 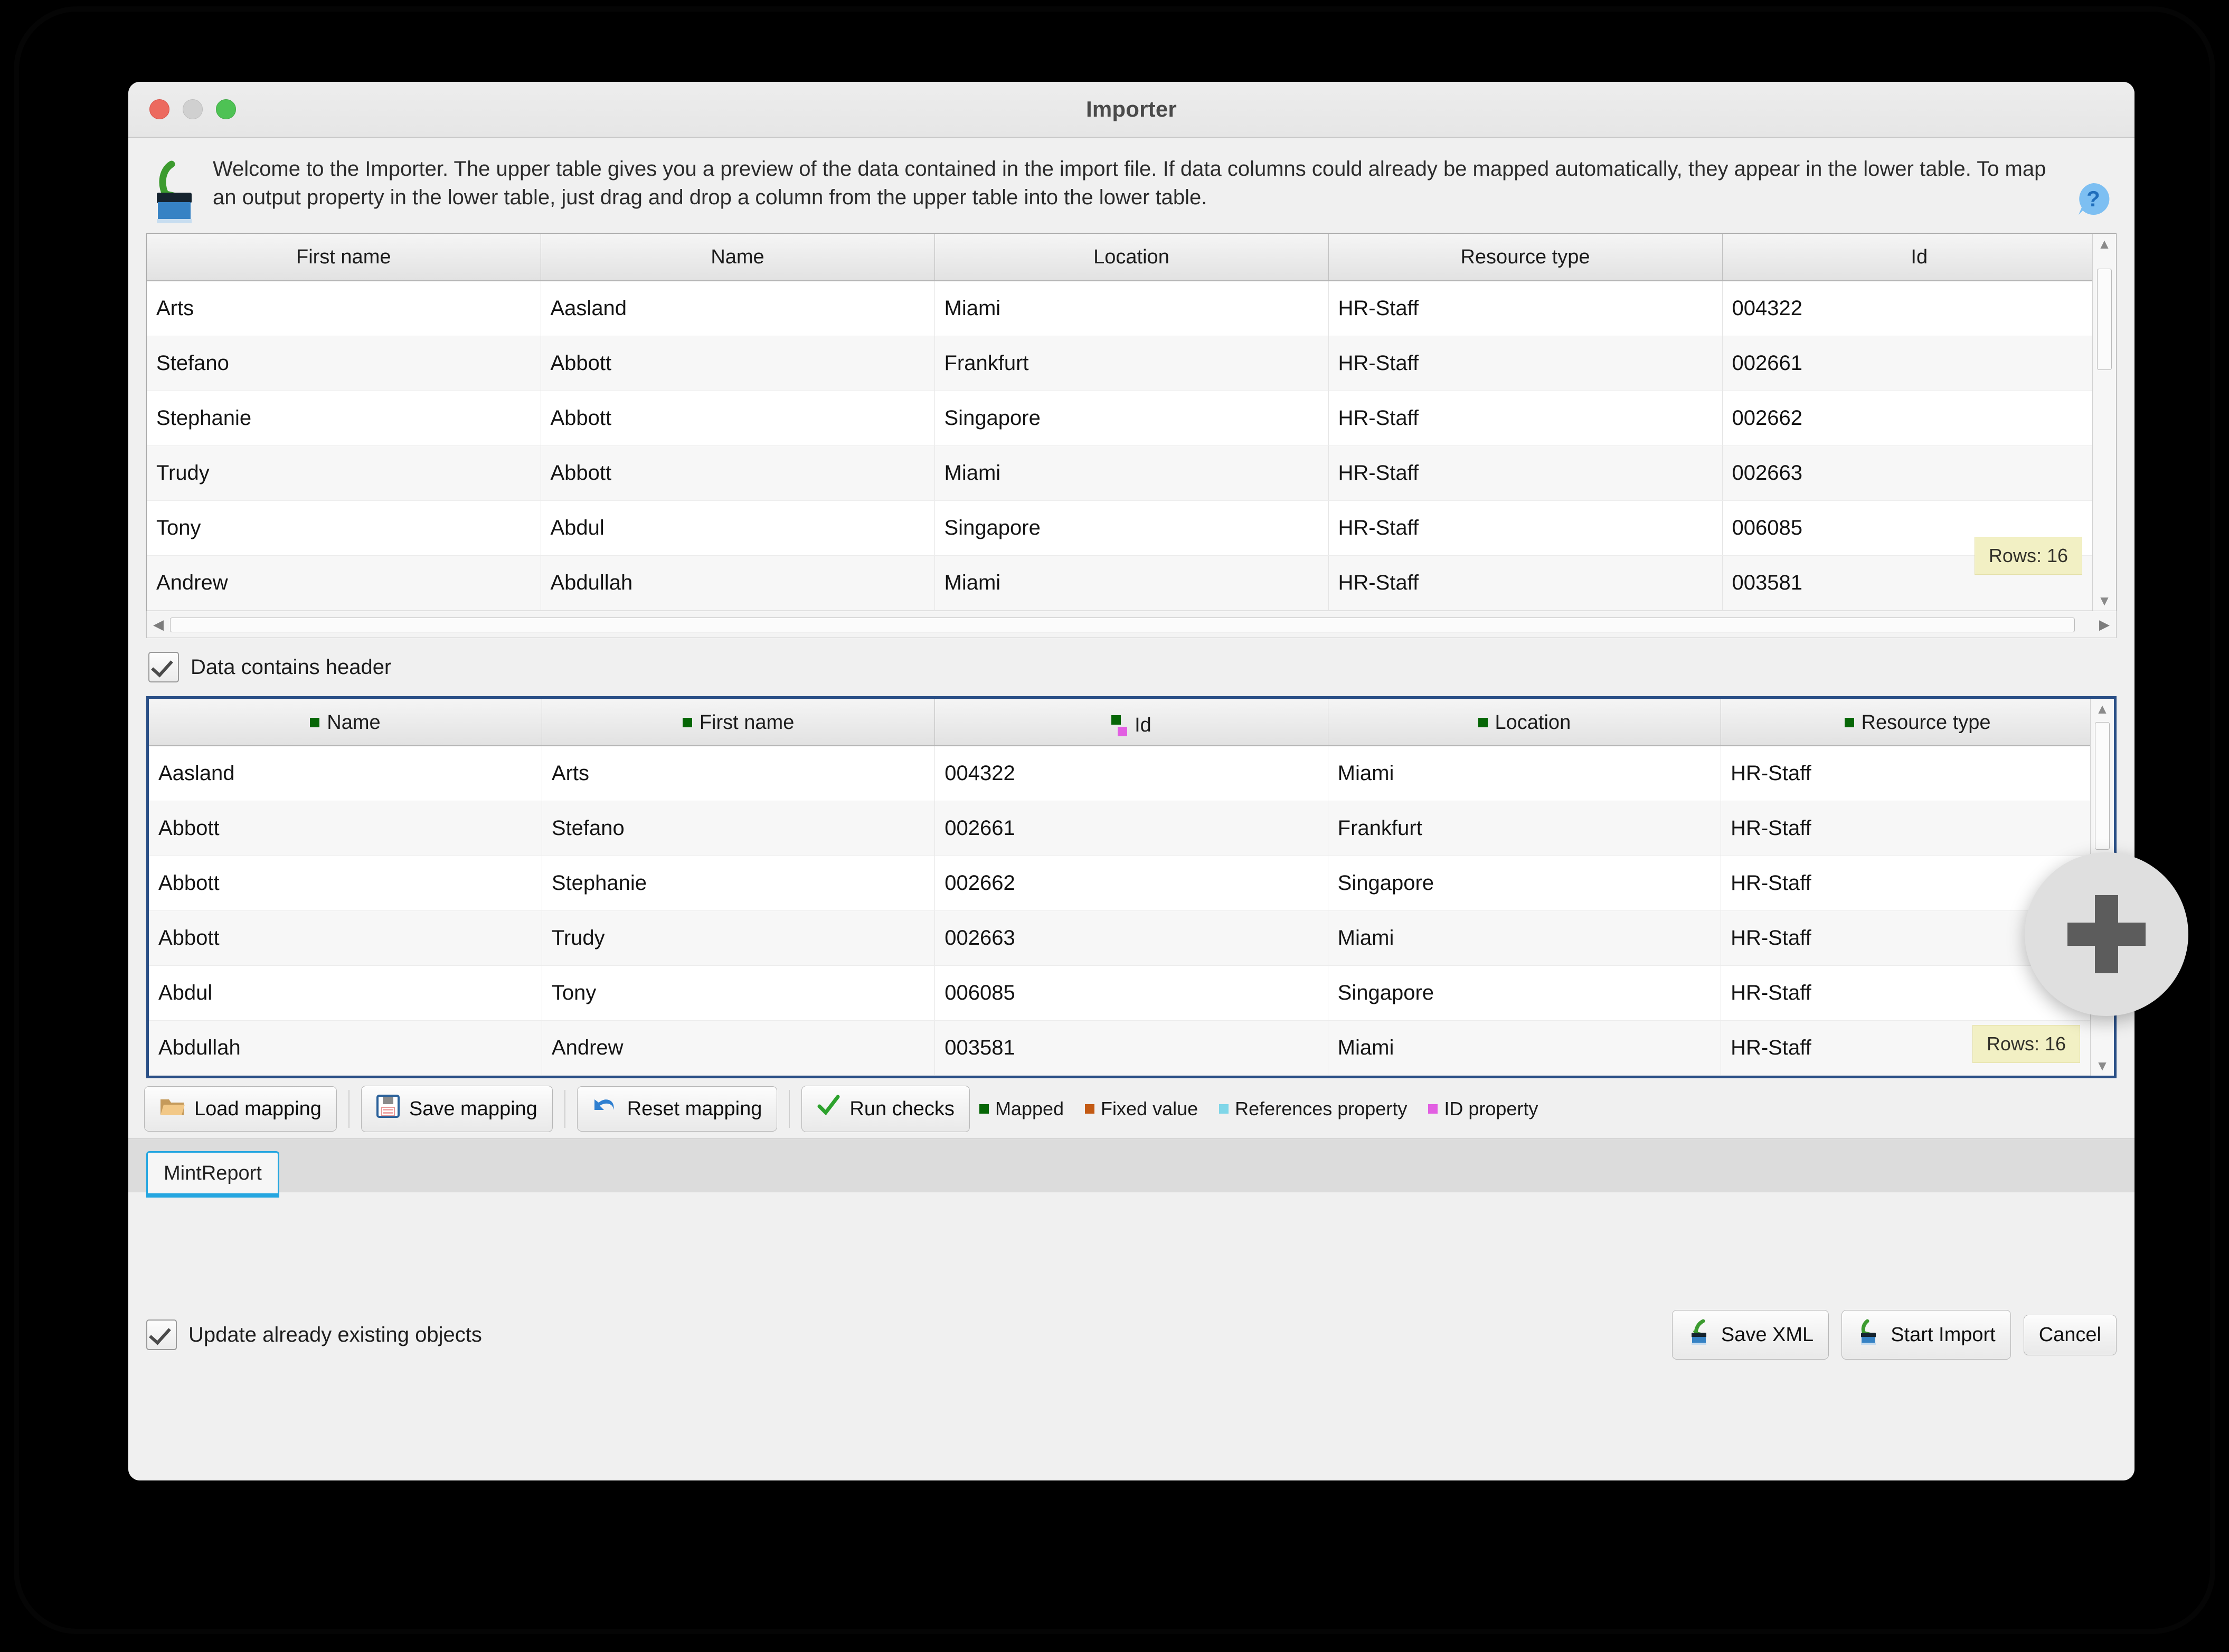 What do you see at coordinates (159, 109) in the screenshot?
I see `close-button` at bounding box center [159, 109].